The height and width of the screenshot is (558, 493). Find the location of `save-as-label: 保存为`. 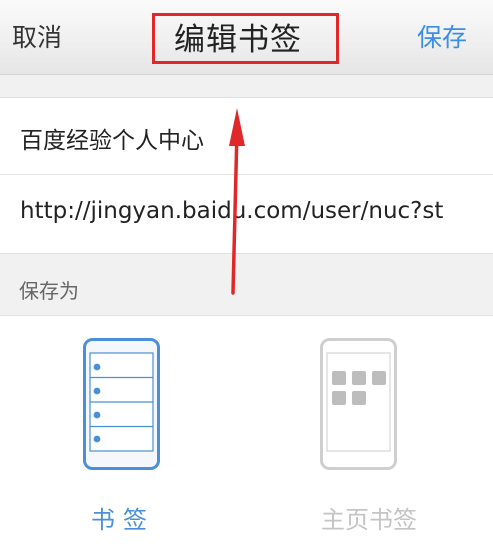

save-as-label: 保存为 is located at coordinates (49, 291).